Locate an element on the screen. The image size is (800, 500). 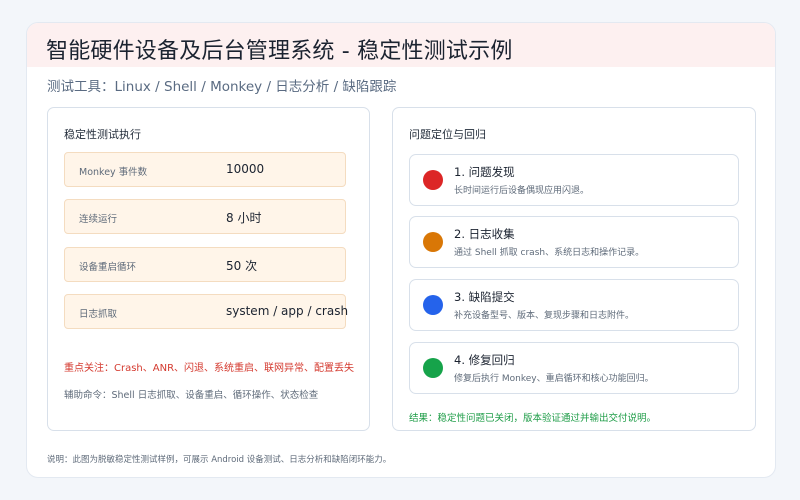
step-card-fix-regression: 4. 修复回归 修复后执行 Monkey、重启循环和核心功能回归。 is located at coordinates (574, 368).